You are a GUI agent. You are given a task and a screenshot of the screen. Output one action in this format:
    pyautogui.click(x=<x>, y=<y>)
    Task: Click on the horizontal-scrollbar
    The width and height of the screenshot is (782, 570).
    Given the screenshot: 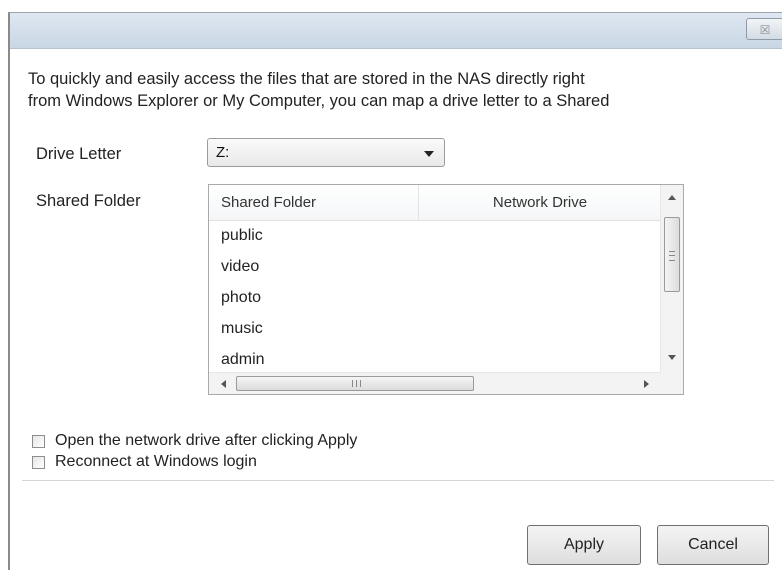 What is the action you would take?
    pyautogui.click(x=435, y=383)
    